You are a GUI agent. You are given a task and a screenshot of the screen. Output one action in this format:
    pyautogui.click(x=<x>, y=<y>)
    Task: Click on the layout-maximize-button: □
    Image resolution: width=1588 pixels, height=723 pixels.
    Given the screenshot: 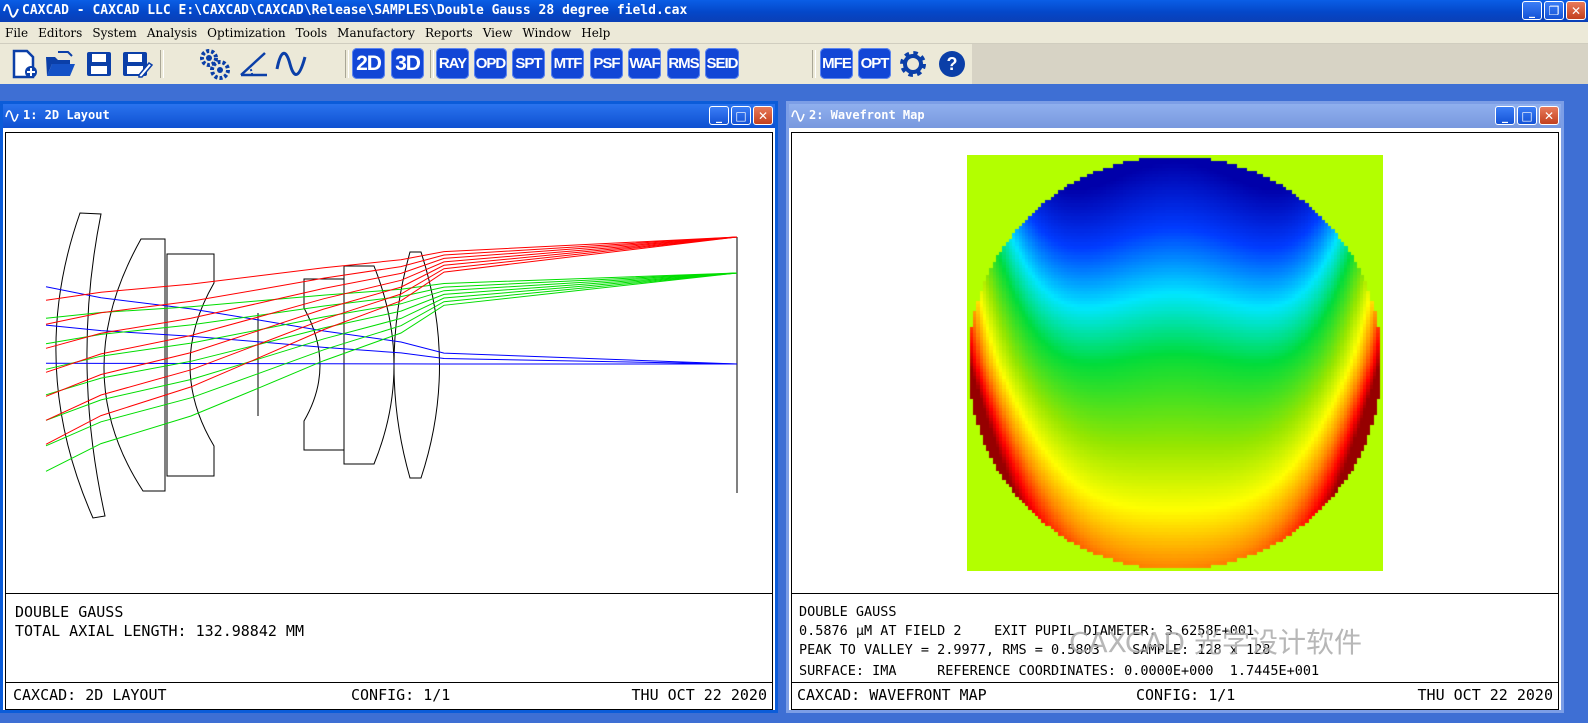 What is the action you would take?
    pyautogui.click(x=741, y=115)
    